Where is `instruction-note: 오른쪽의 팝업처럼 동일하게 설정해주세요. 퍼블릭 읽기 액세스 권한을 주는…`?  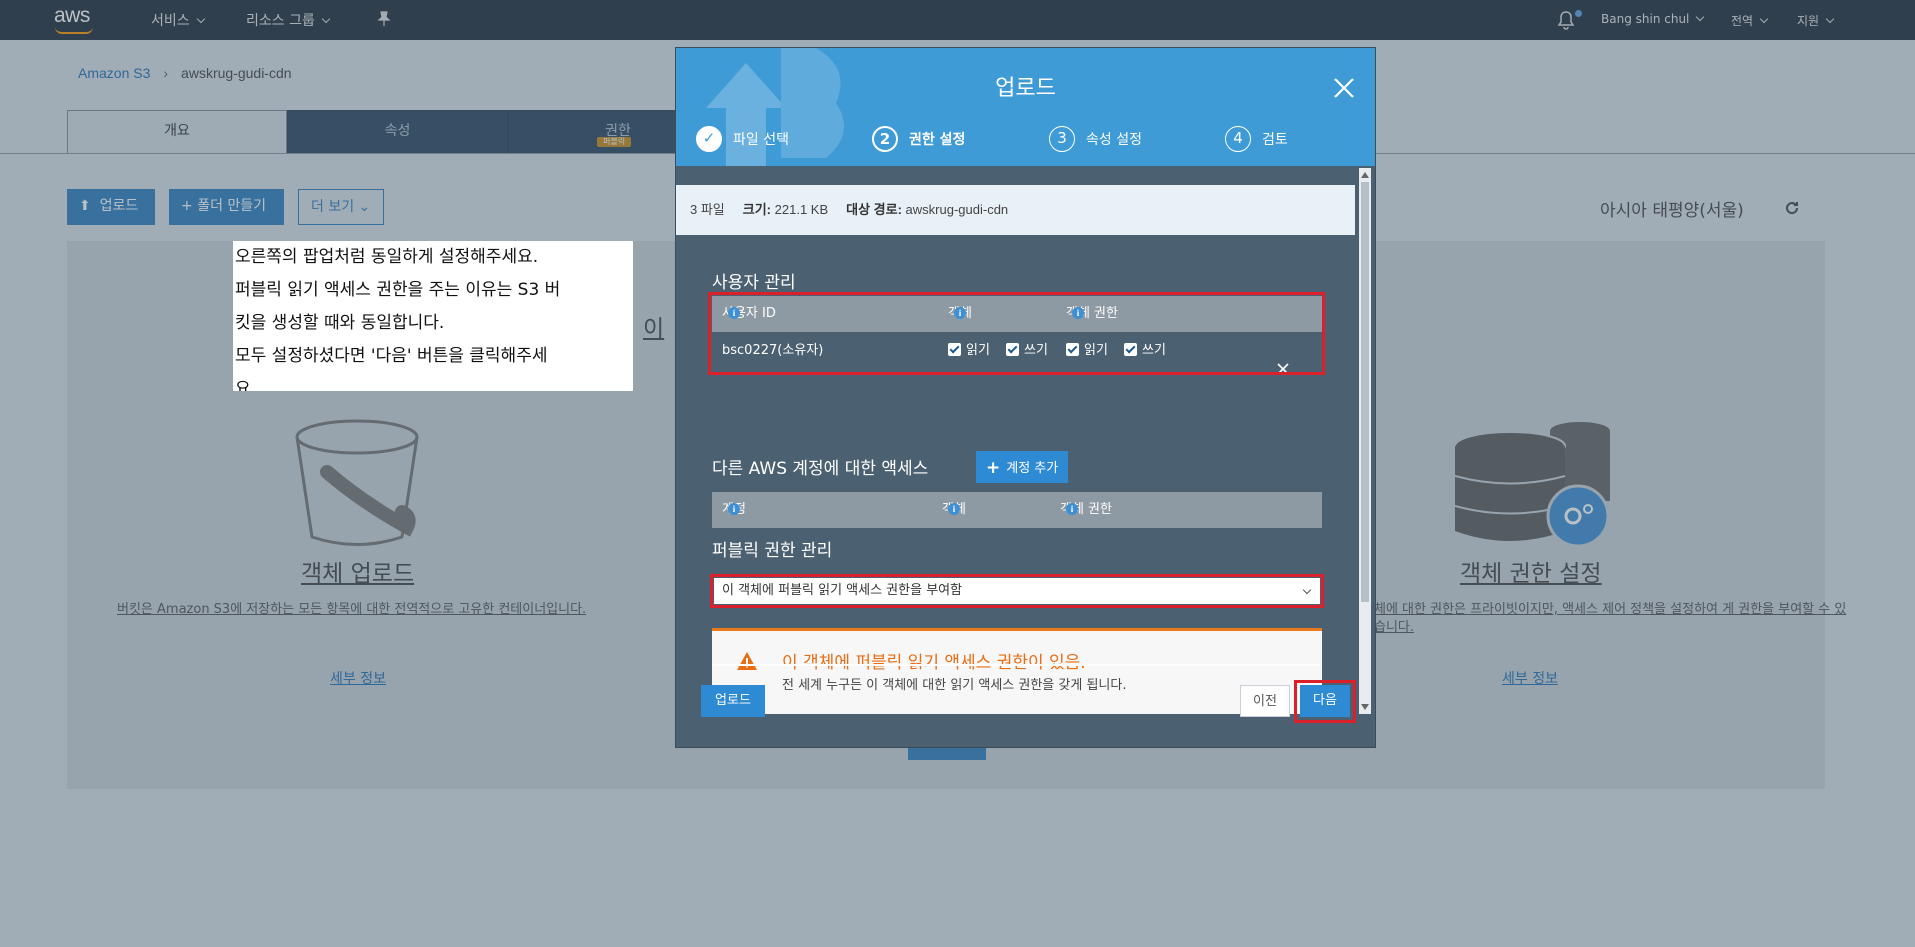 instruction-note: 오른쪽의 팝업처럼 동일하게 설정해주세요. 퍼블릭 읽기 액세스 권한을 주는… is located at coordinates (433, 316).